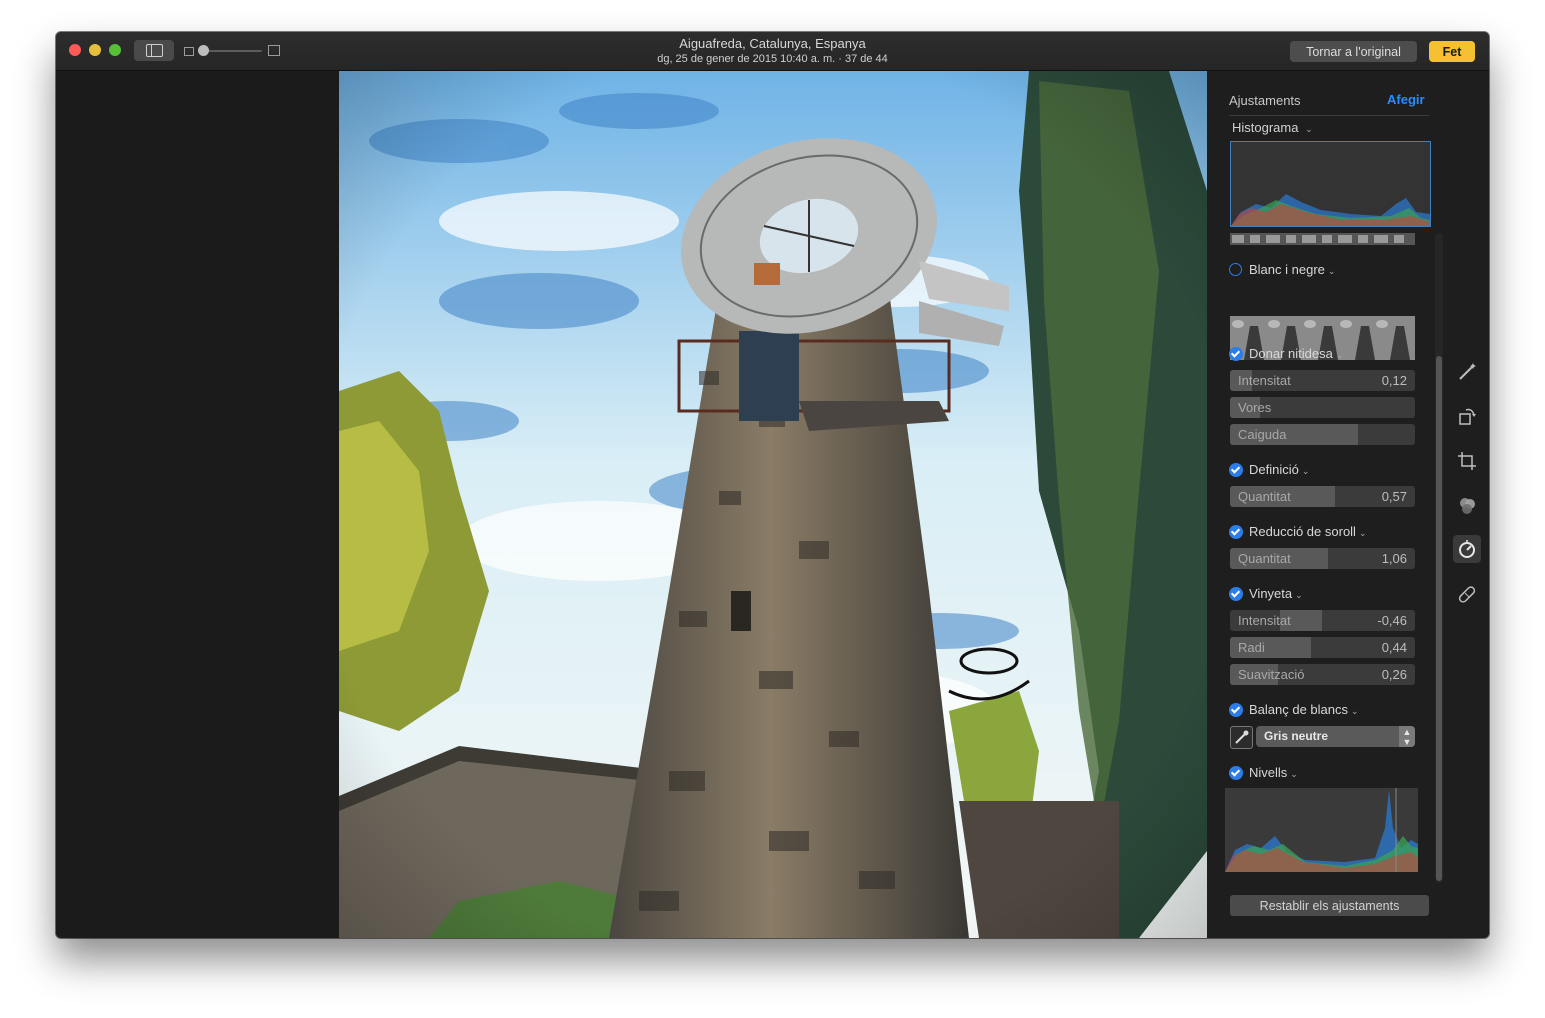  Describe the element at coordinates (1407, 736) in the screenshot. I see `updown-chevron-icon: ▲ ▼` at that location.